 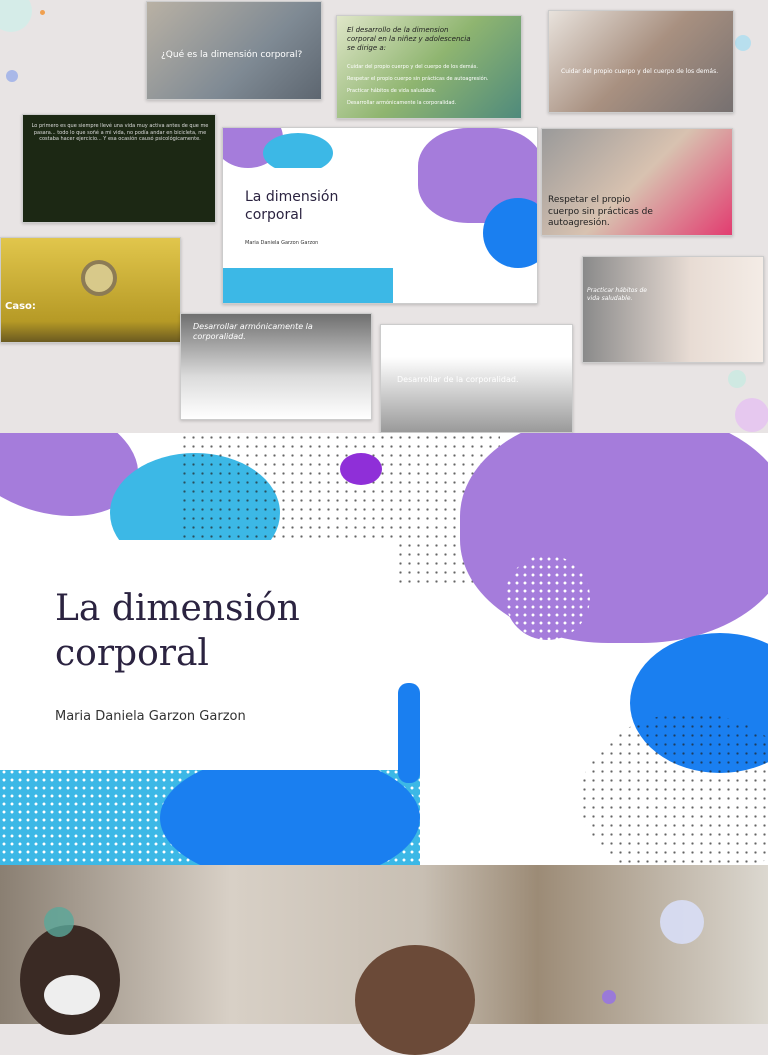 What do you see at coordinates (90, 290) in the screenshot?
I see `thumbnail-caso: Caso:` at bounding box center [90, 290].